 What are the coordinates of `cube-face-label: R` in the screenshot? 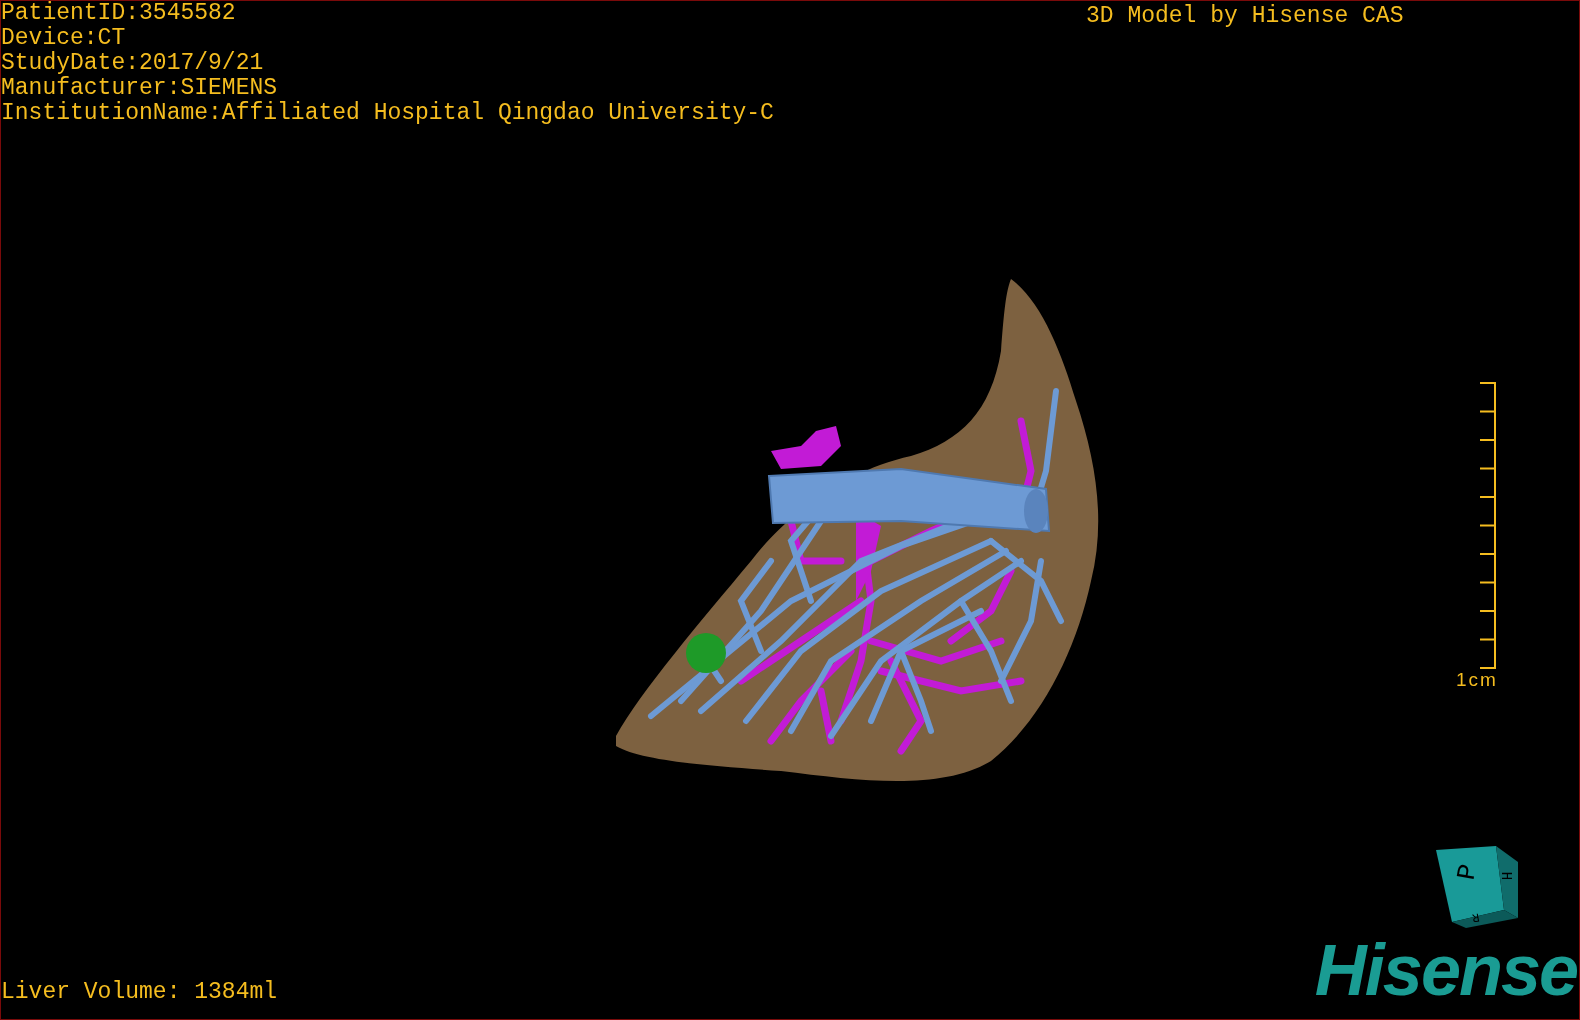 It's located at (1475, 917).